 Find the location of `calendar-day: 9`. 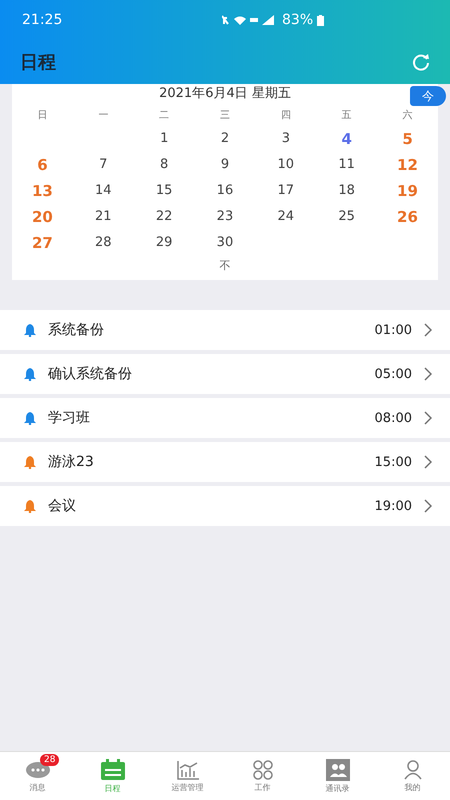

calendar-day: 9 is located at coordinates (225, 165).